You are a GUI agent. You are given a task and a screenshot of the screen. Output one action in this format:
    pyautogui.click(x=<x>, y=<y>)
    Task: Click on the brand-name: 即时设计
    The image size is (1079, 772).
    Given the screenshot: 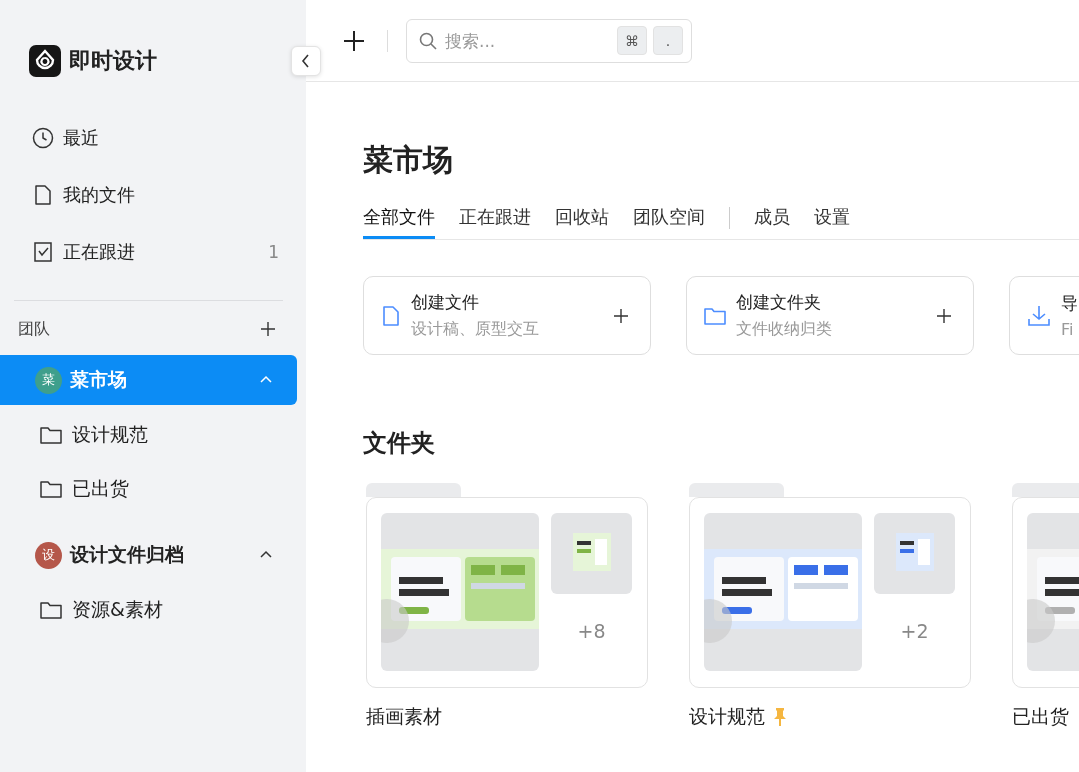 What is the action you would take?
    pyautogui.click(x=113, y=61)
    